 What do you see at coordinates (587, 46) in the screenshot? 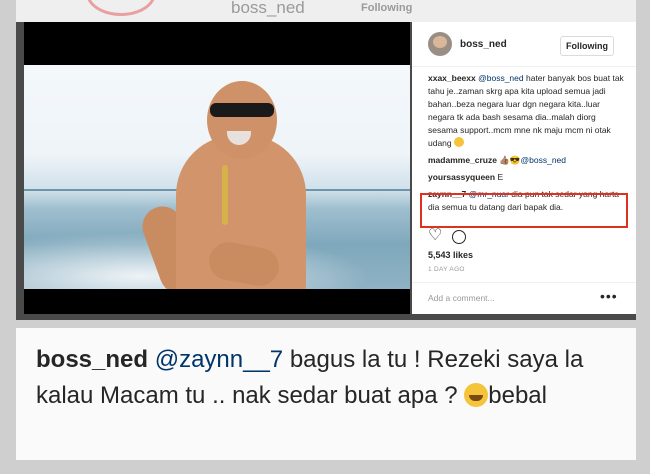
I see `following-button: Following` at bounding box center [587, 46].